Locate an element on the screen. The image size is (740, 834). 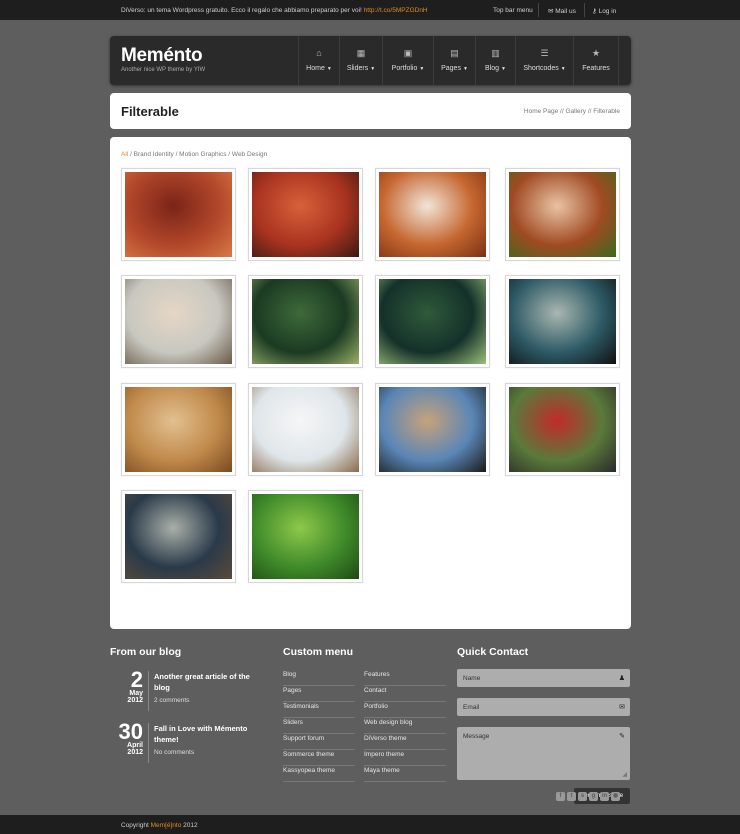
skype-icon: s is located at coordinates (582, 796).